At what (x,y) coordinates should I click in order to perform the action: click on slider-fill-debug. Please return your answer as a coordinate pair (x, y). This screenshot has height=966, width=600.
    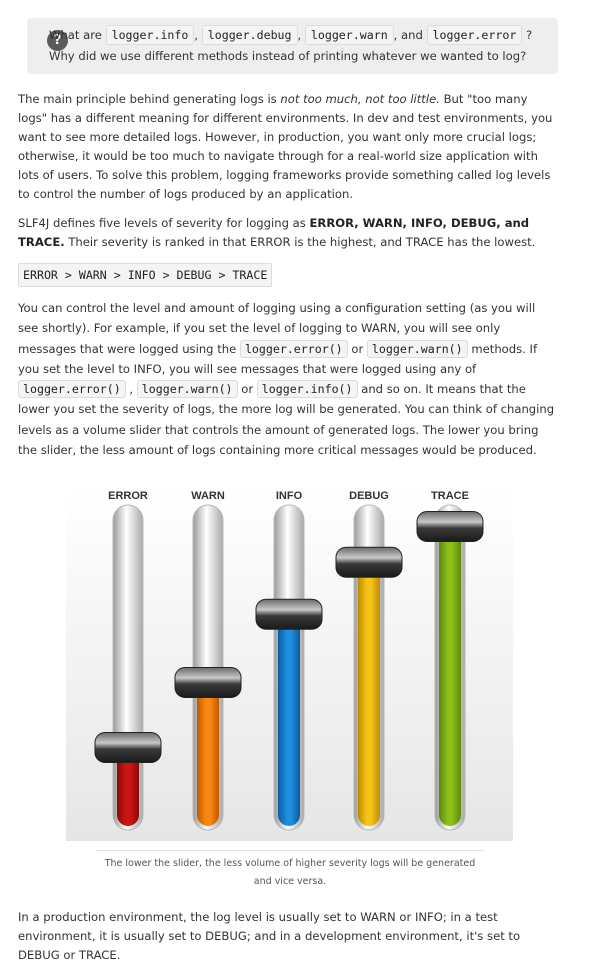
    Looking at the image, I should click on (369, 694).